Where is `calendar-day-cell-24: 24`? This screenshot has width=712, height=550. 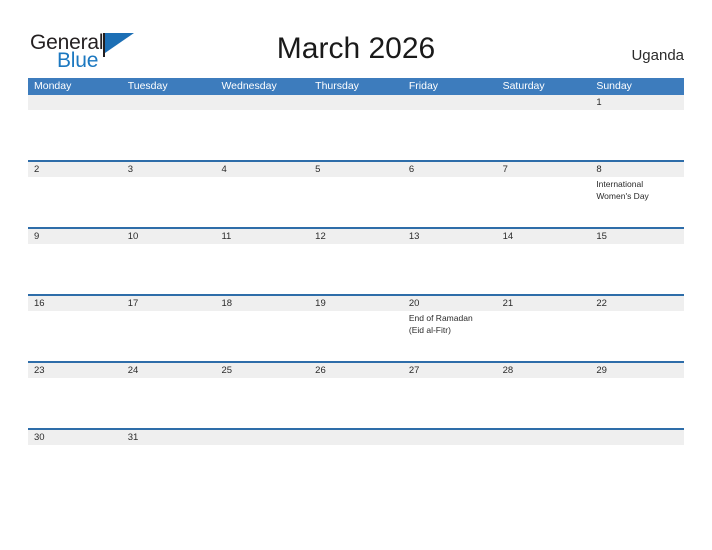 calendar-day-cell-24: 24 is located at coordinates (169, 395).